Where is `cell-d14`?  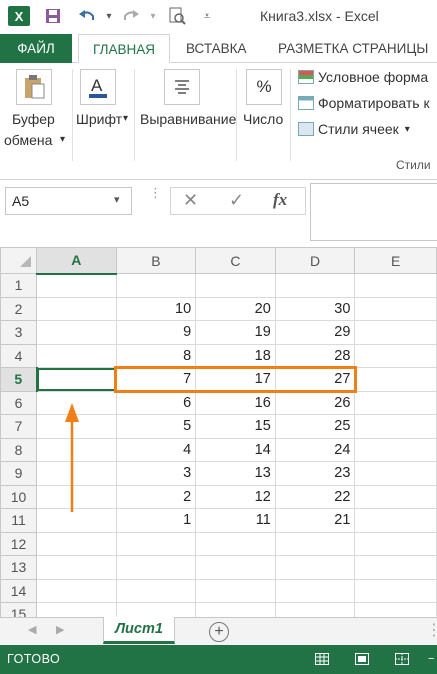 cell-d14 is located at coordinates (315, 590).